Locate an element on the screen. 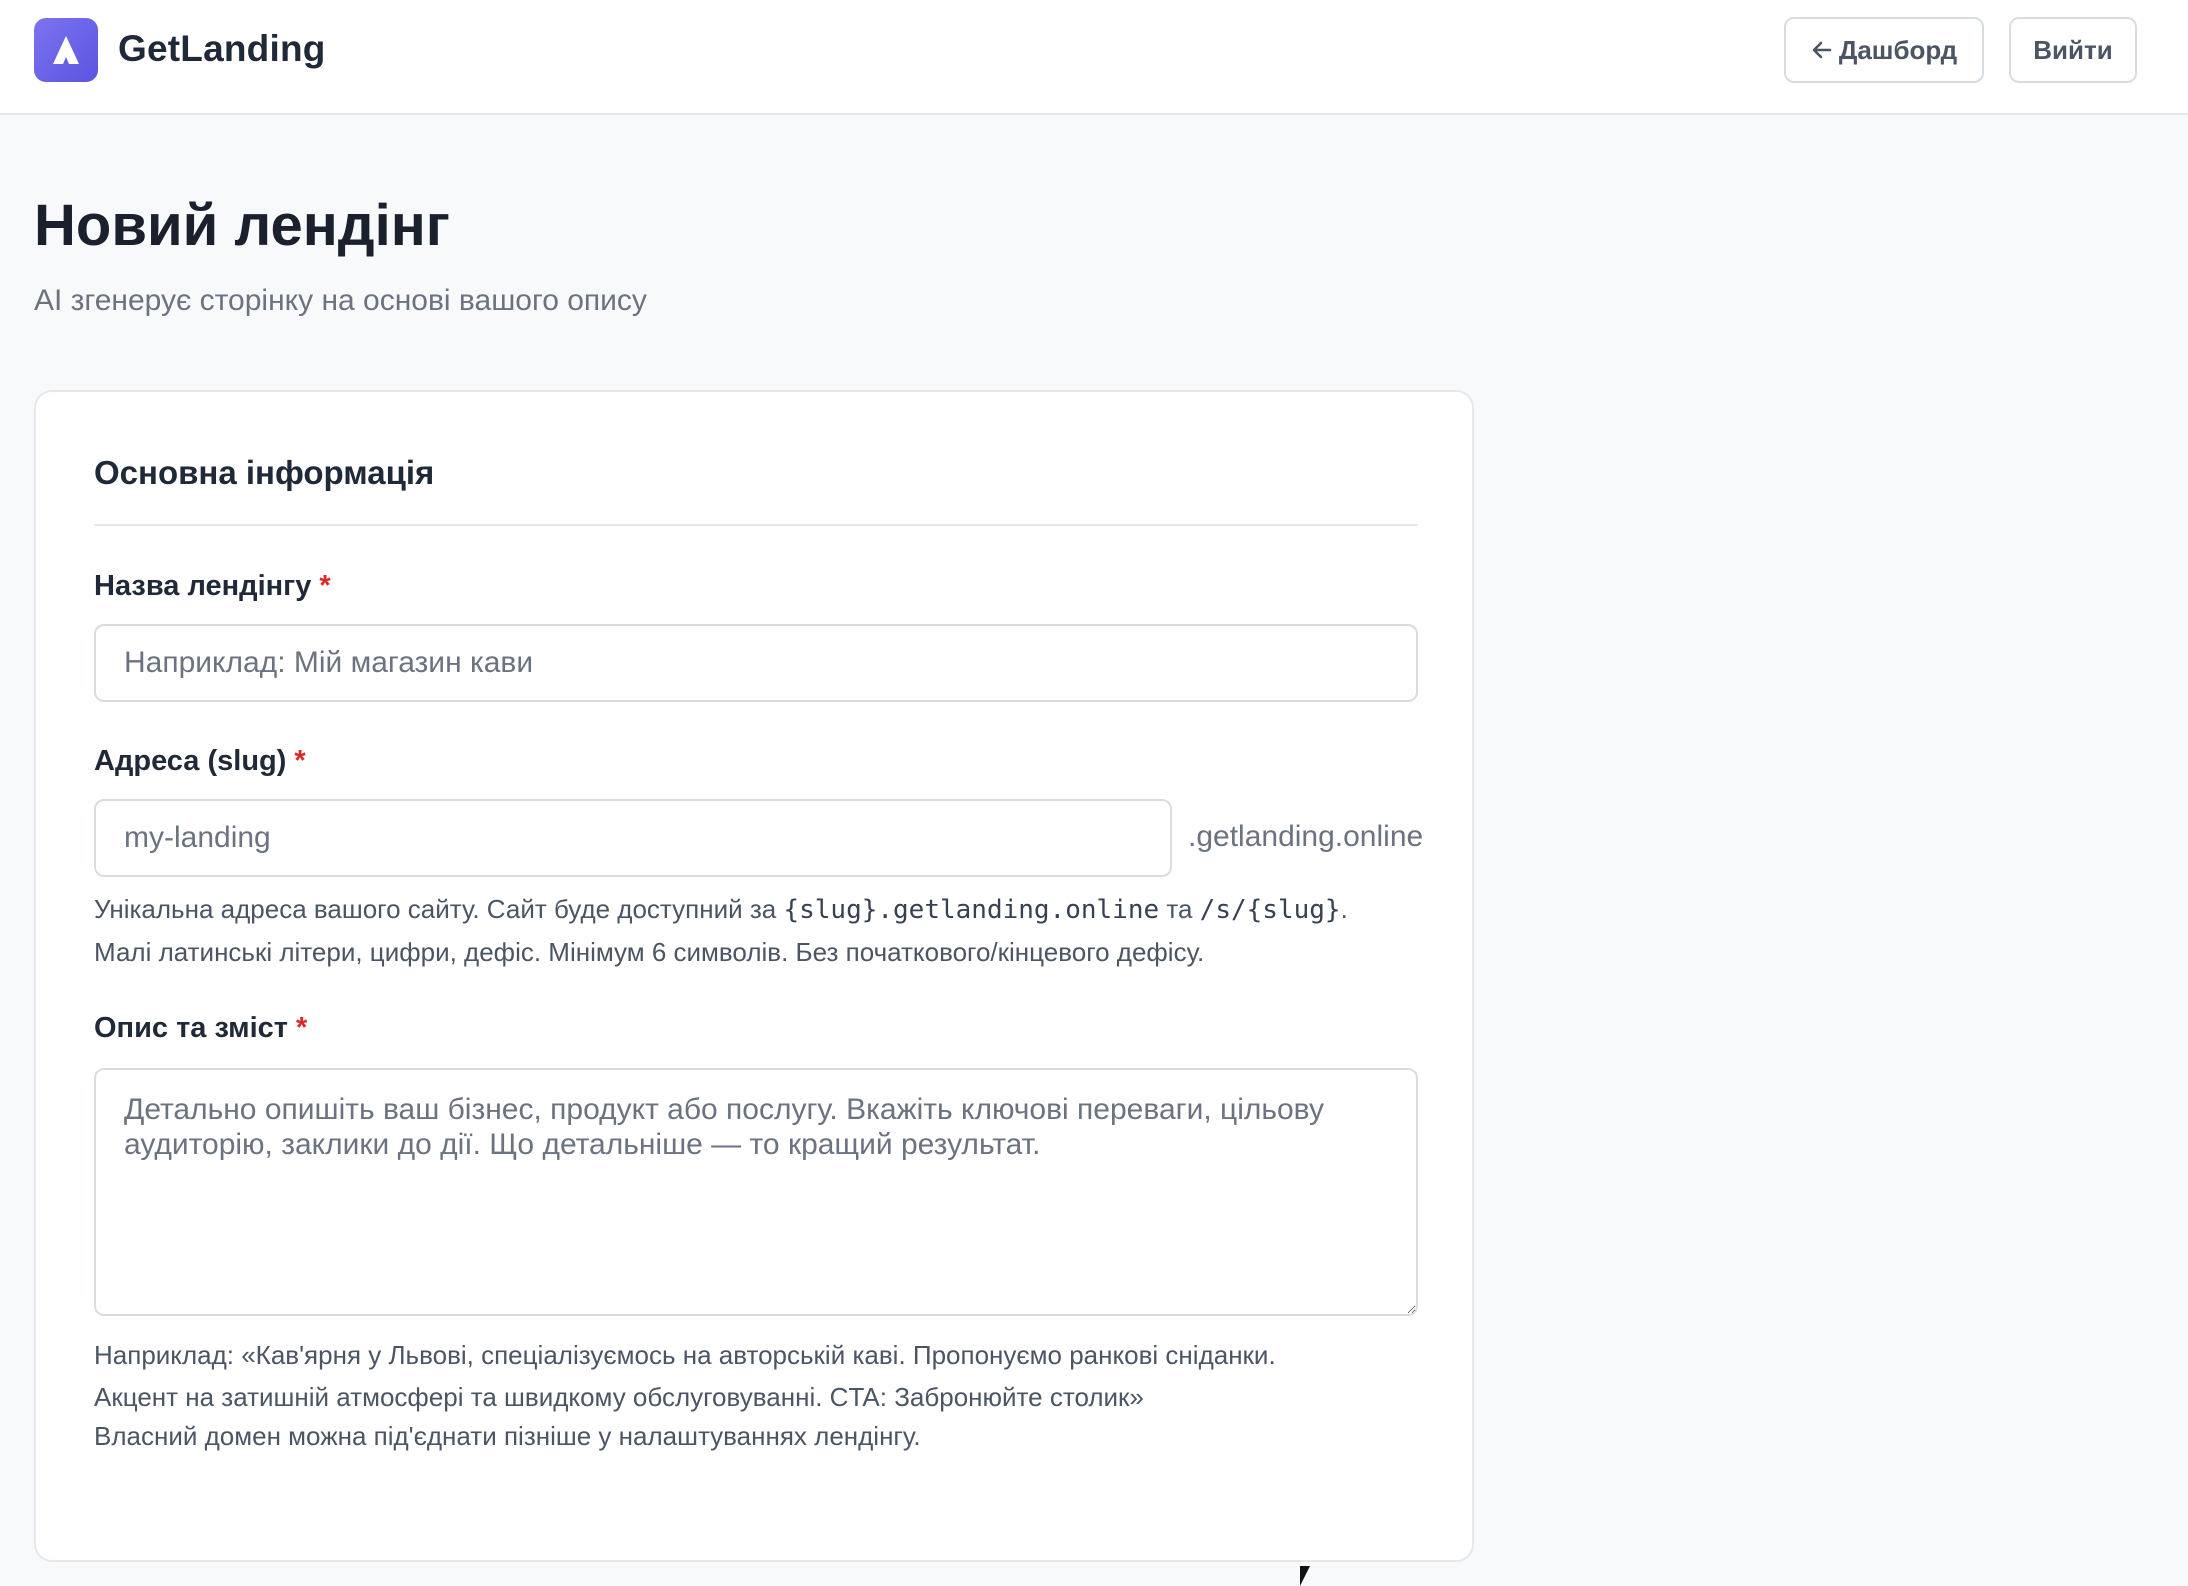 Image resolution: width=2188 pixels, height=1586 pixels. dashboard-button-label: Дашборд is located at coordinates (1898, 49).